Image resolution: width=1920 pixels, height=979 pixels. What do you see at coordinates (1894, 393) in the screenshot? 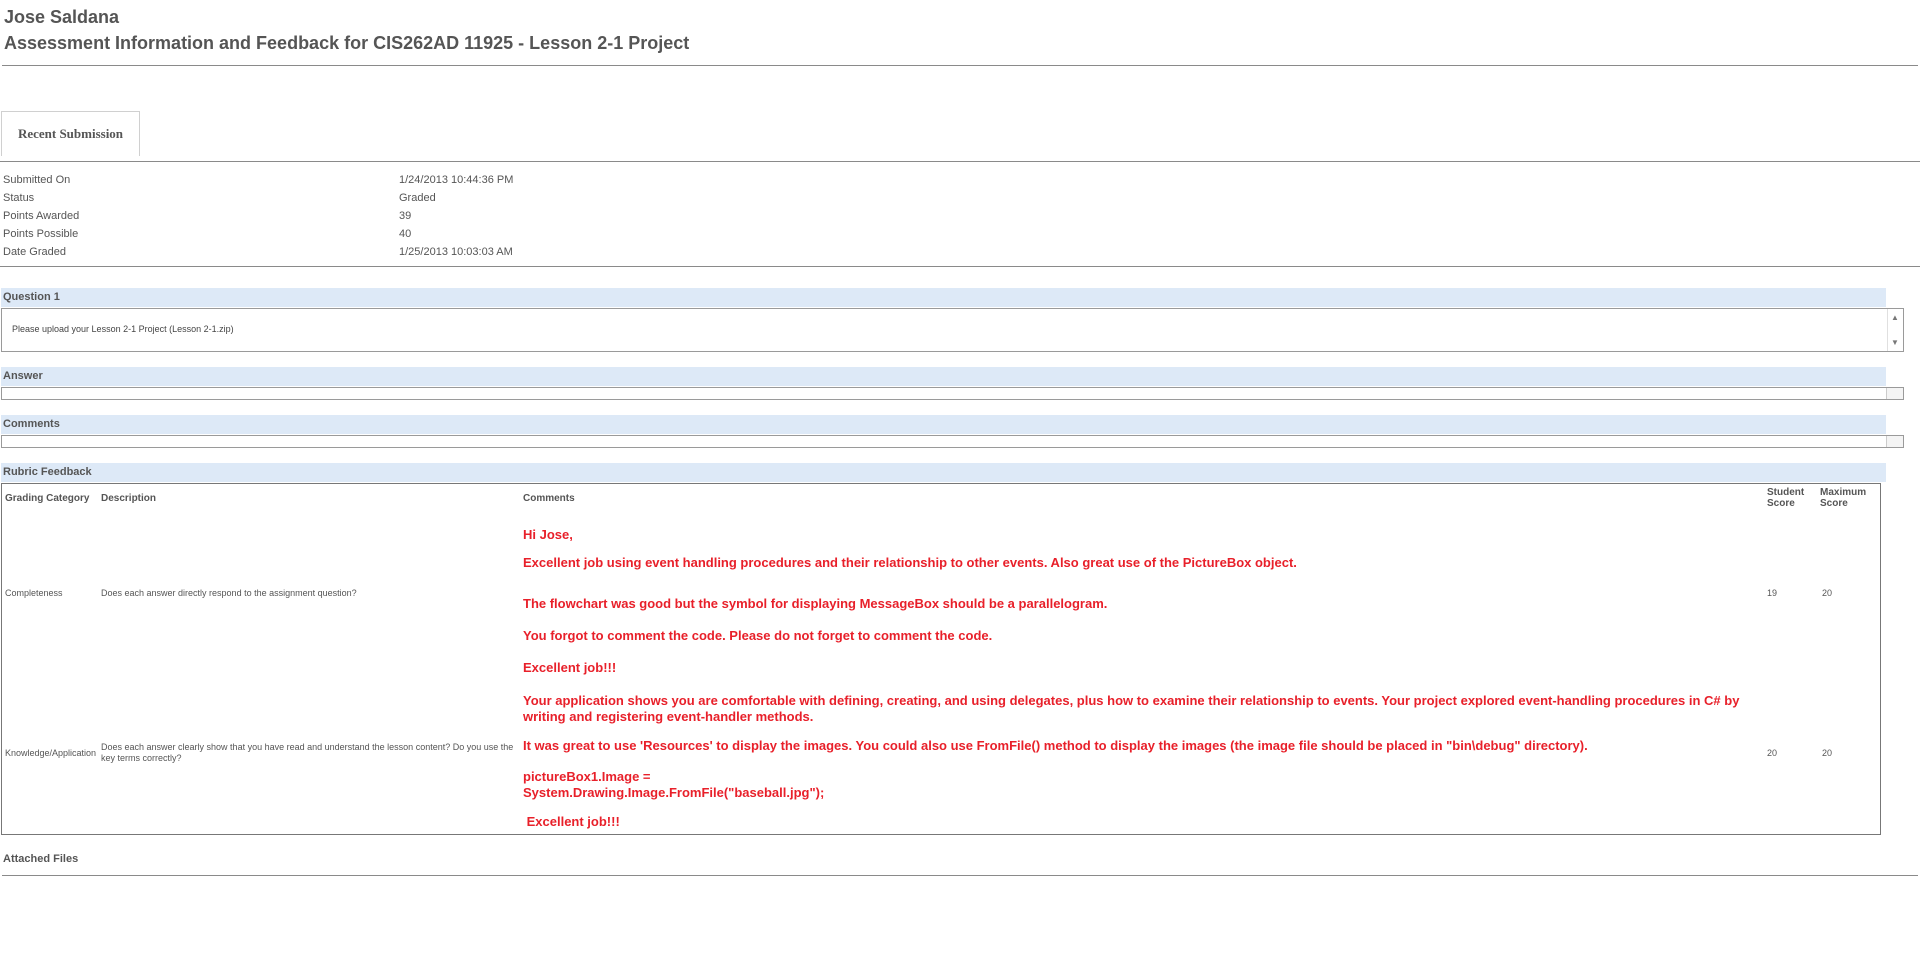
I see `answer-resize-grip` at bounding box center [1894, 393].